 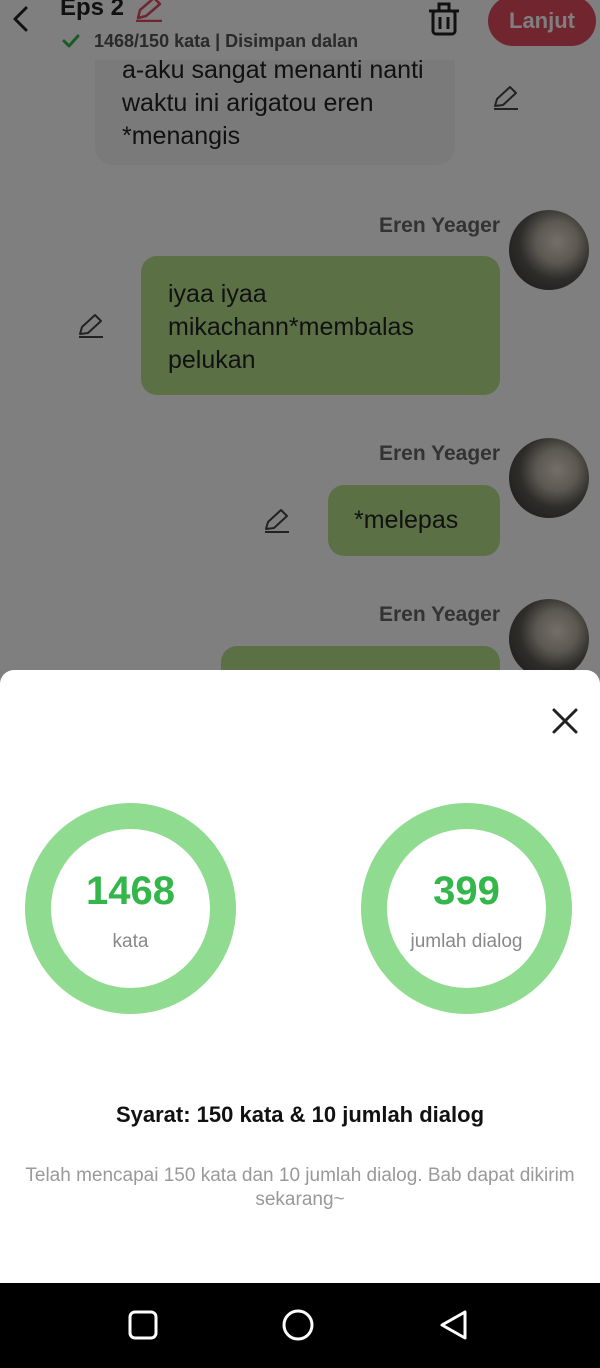 I want to click on home-circle-icon, so click(x=298, y=1325).